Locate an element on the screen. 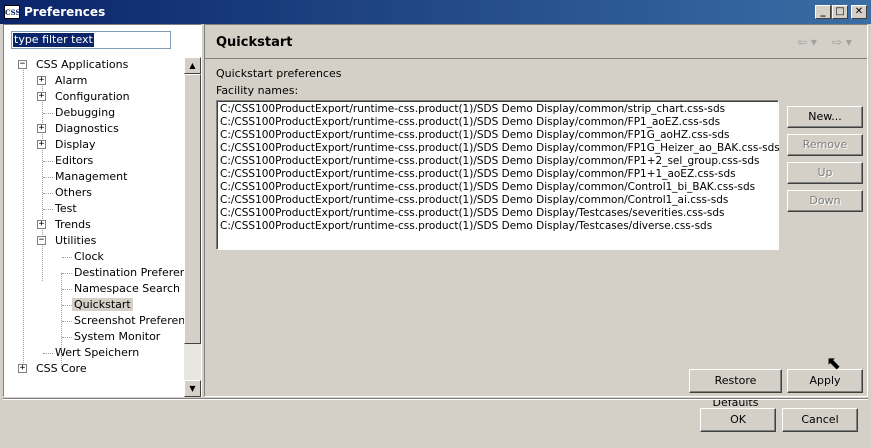 This screenshot has height=448, width=871. tree-item-label: Wert Speichern is located at coordinates (97, 352).